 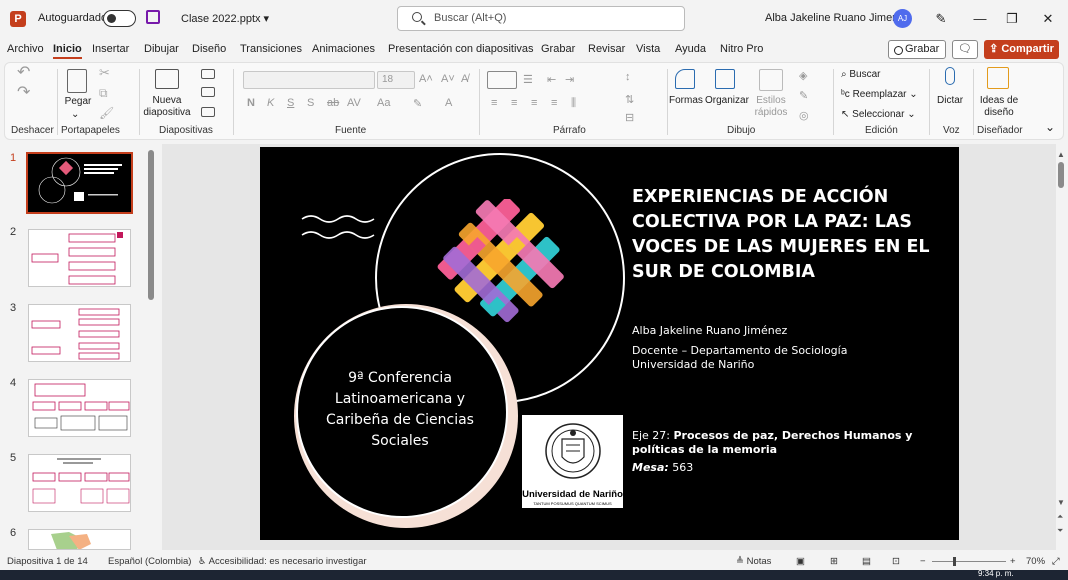 I want to click on line-spacing-icon: ↕, so click(x=628, y=77).